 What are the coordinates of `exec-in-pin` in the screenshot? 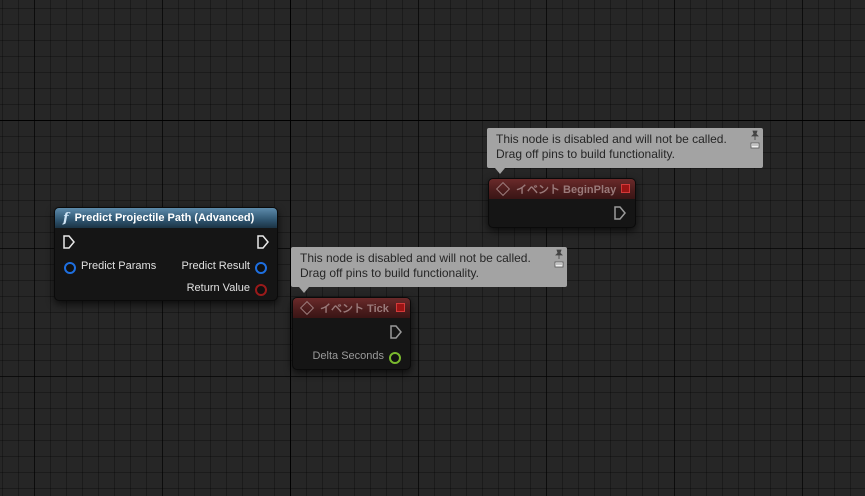 It's located at (69, 242).